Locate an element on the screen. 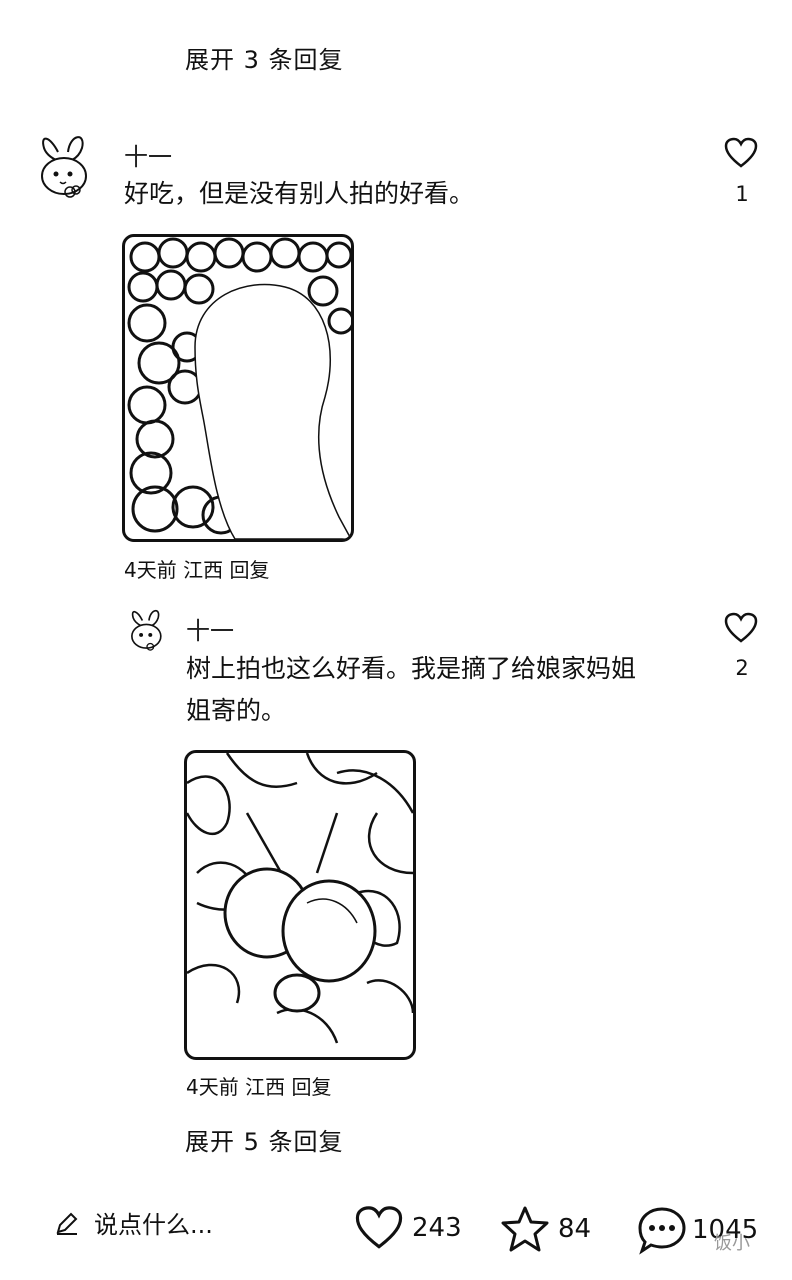 The image size is (792, 1280). comment-text: 好吃，但是没有别人拍的好看。 is located at coordinates (299, 193).